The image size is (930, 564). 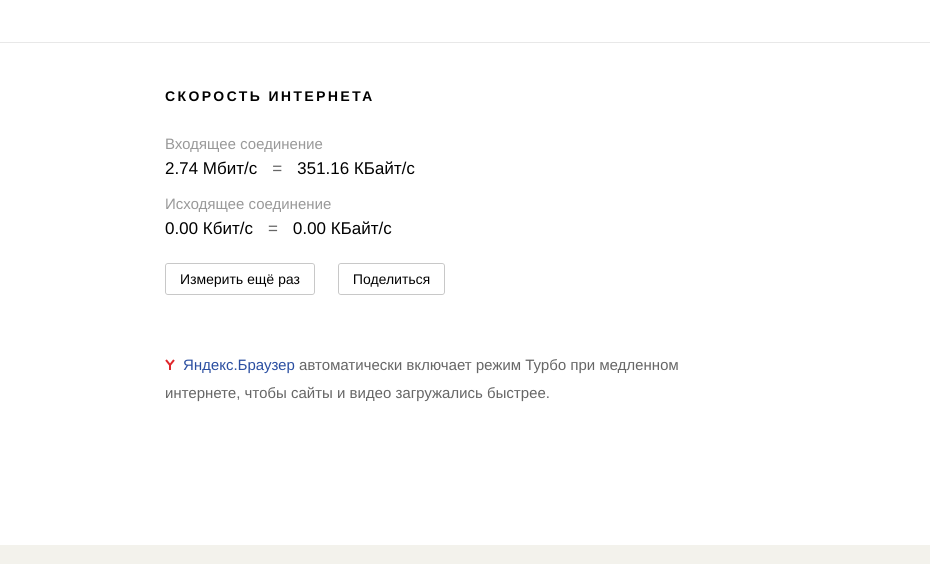 I want to click on result-label: Исходящее соединение, so click(x=248, y=204).